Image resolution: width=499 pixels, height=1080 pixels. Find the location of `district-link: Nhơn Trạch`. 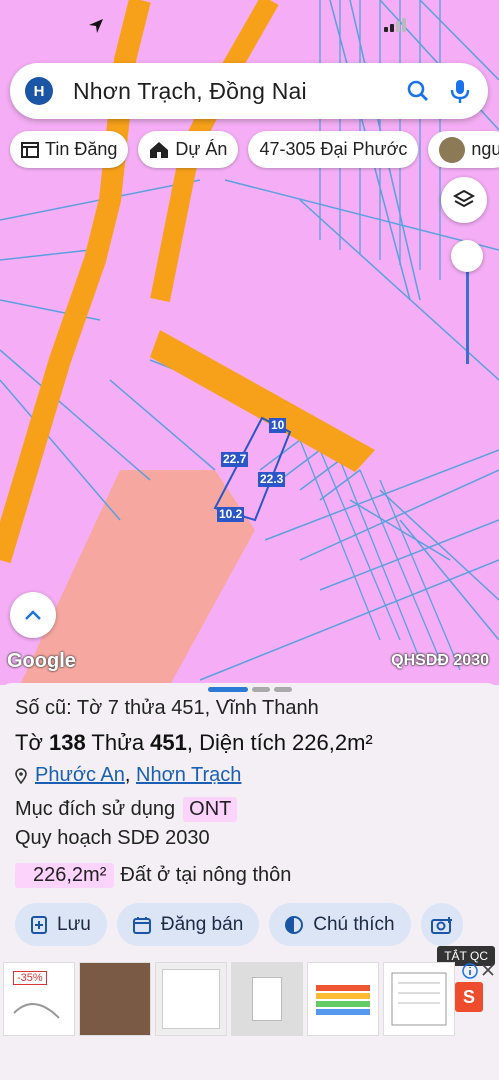

district-link: Nhơn Trạch is located at coordinates (188, 775).